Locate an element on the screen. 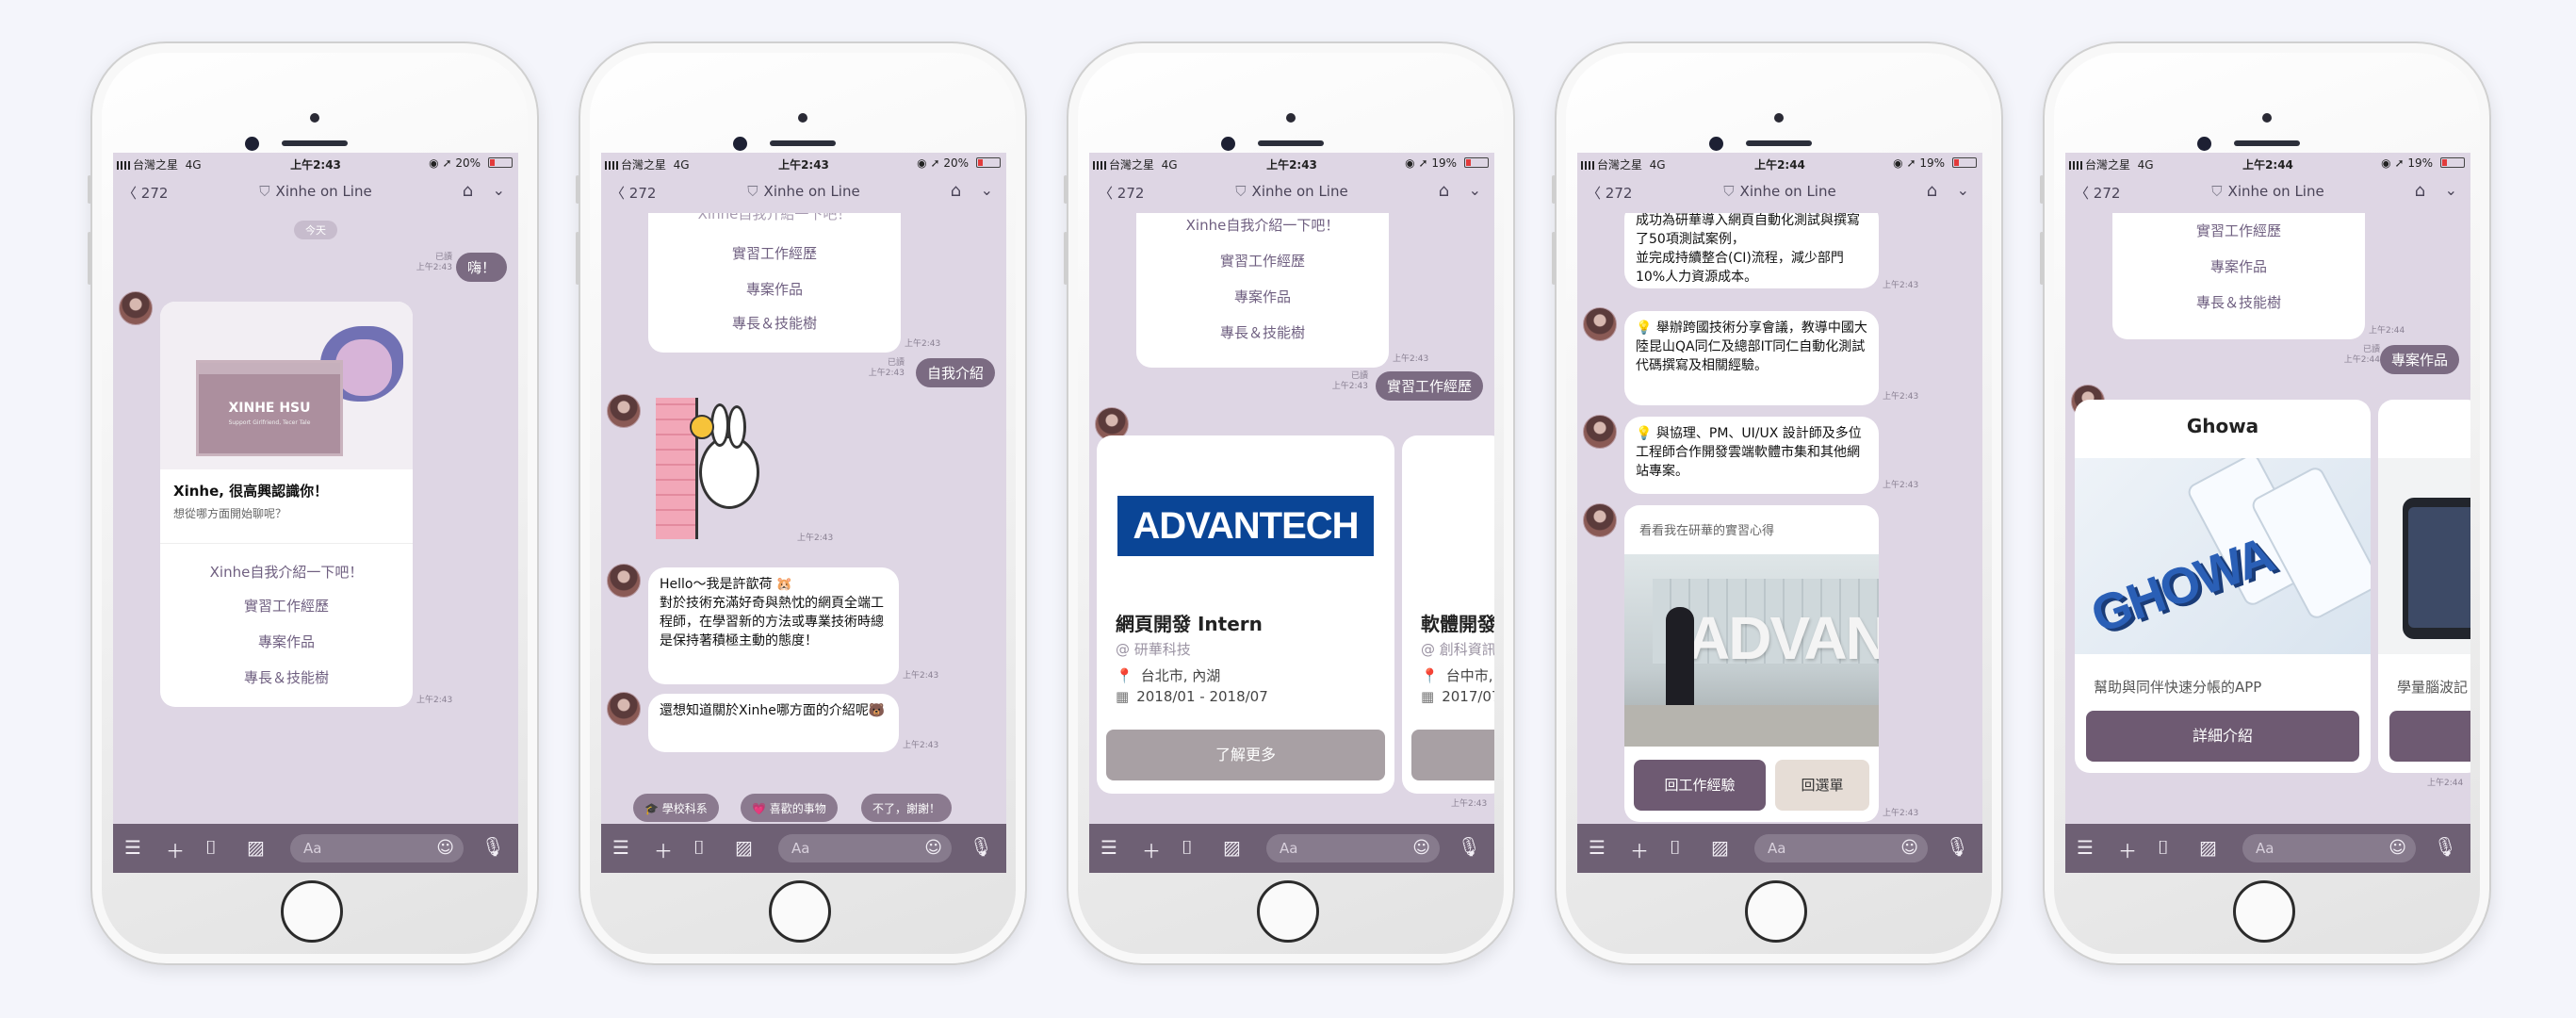  quick-reply-no-thanks: 不了，謝謝！ is located at coordinates (907, 808).